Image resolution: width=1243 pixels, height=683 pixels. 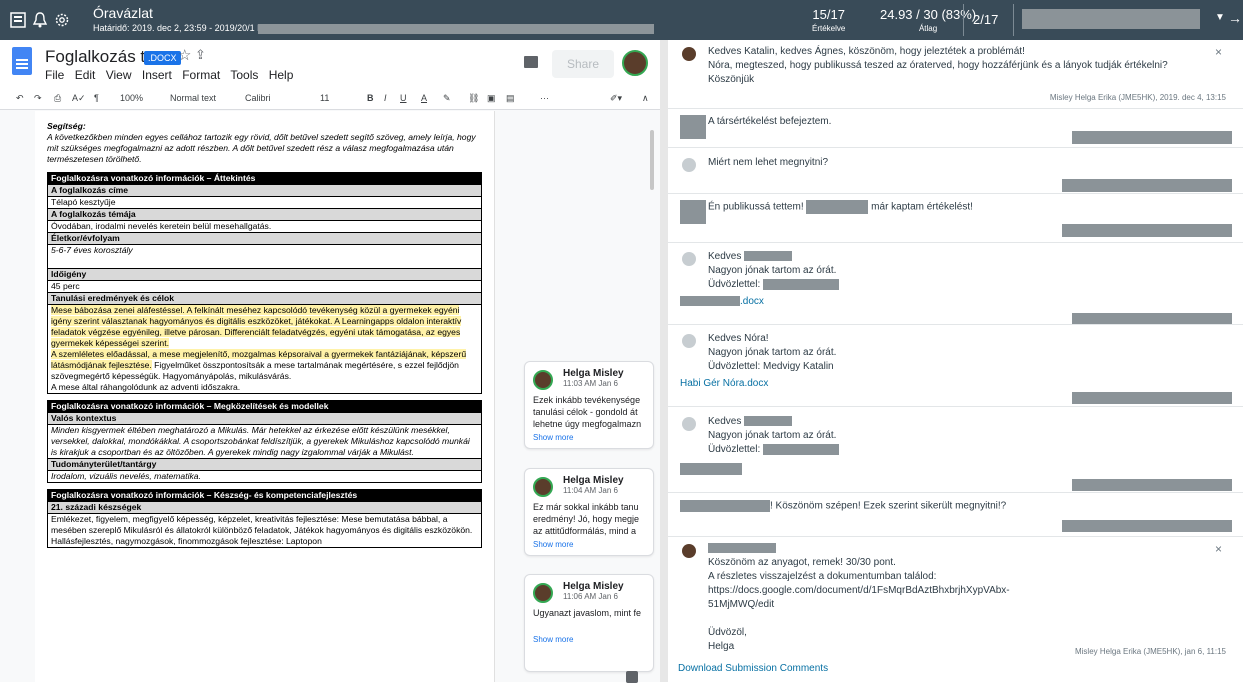 I want to click on image-icon: ▤, so click(x=510, y=98).